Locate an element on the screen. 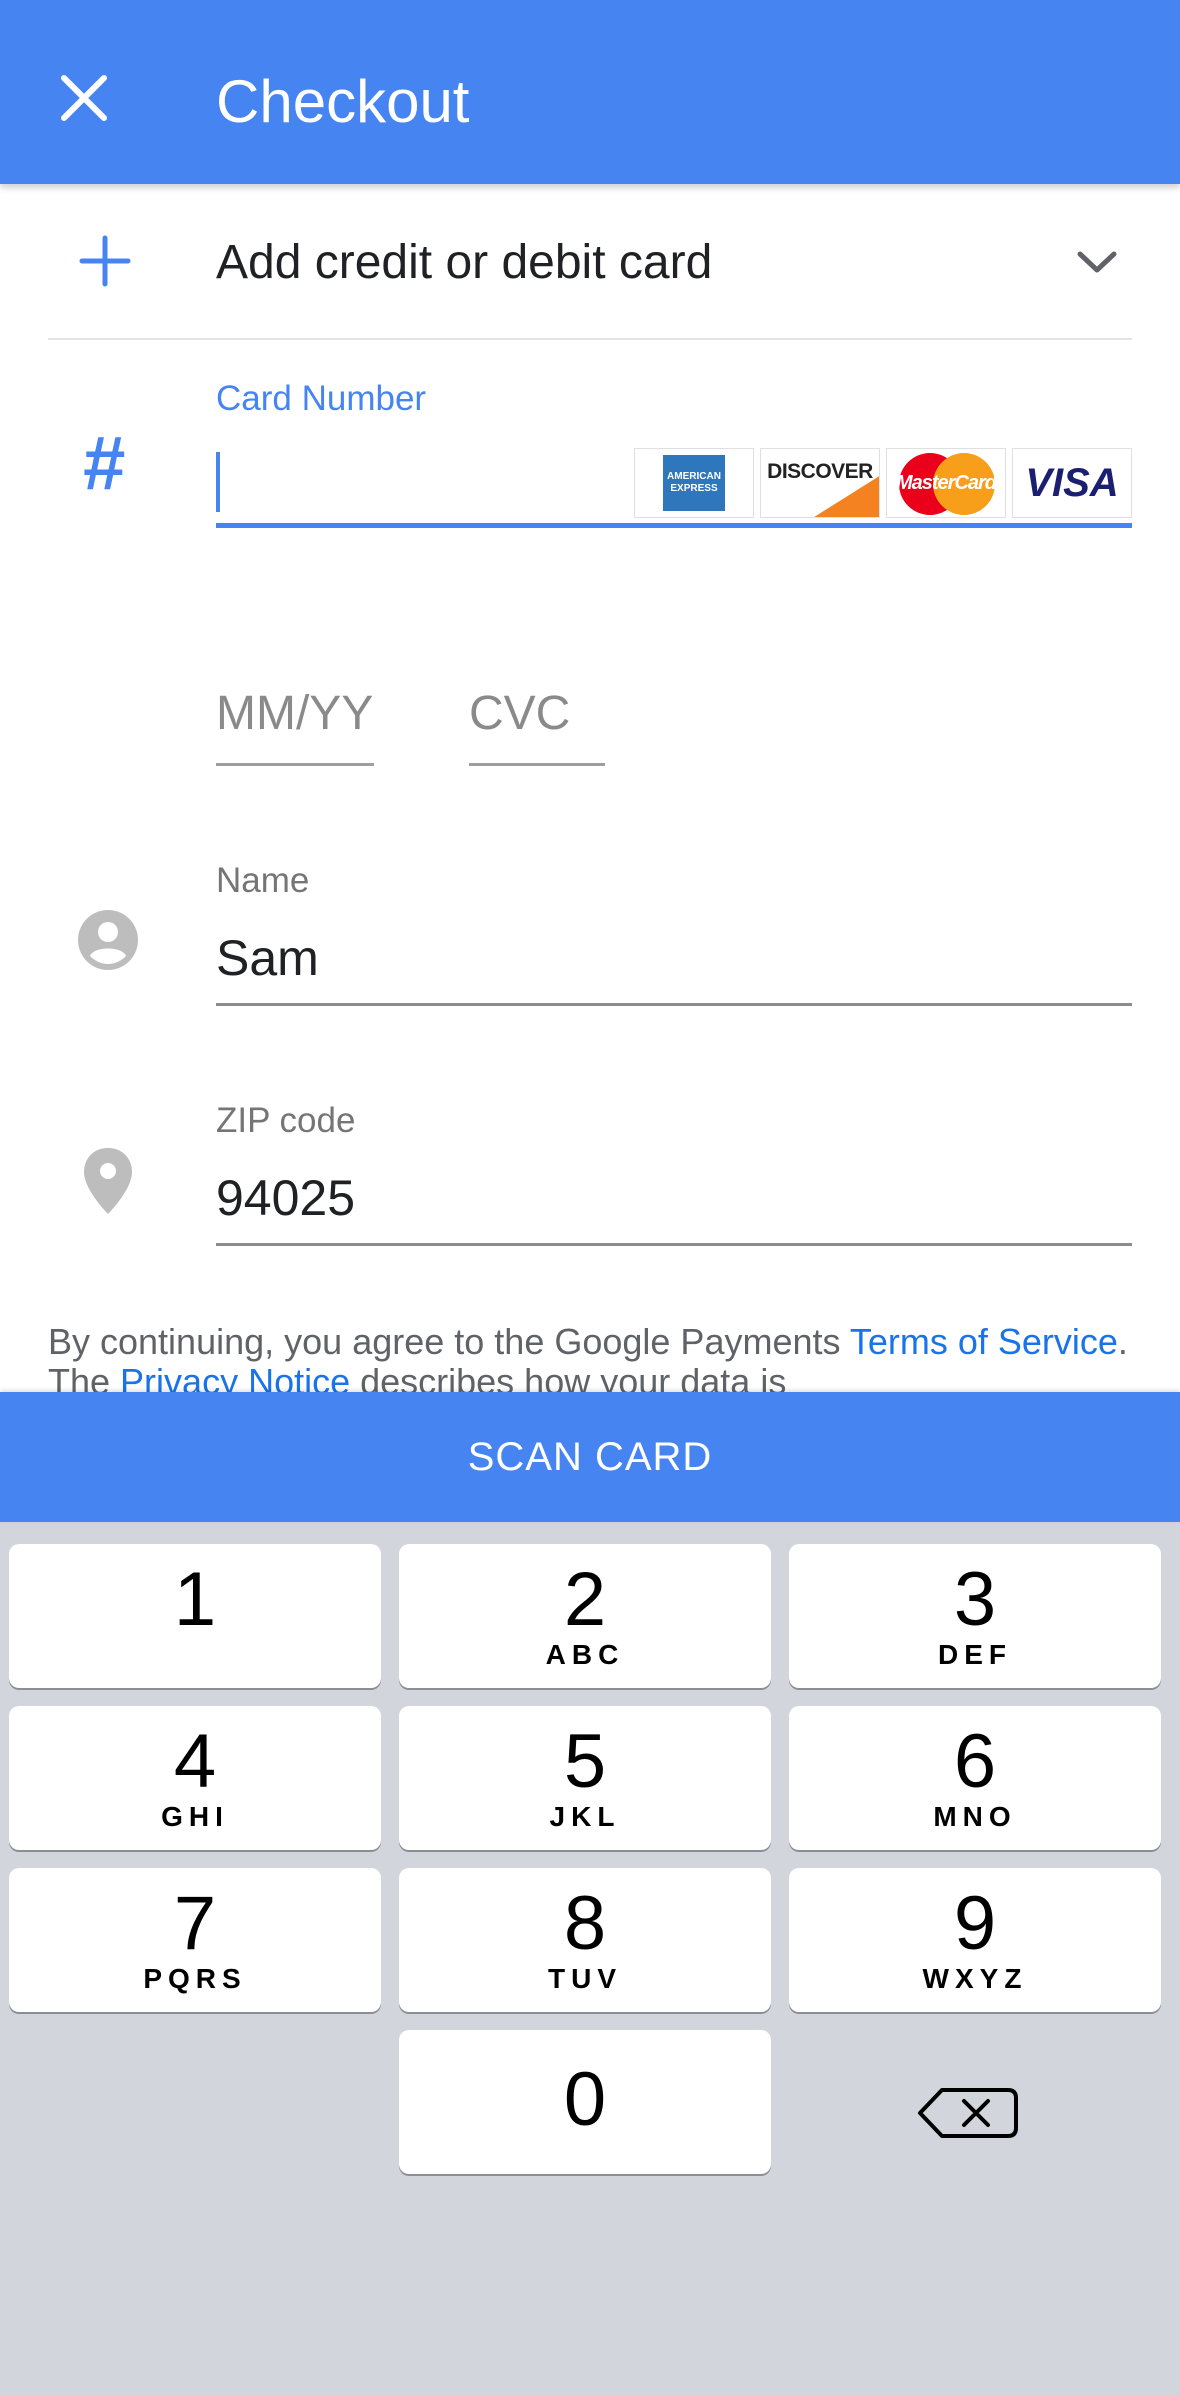  key-0: 0 is located at coordinates (585, 2102).